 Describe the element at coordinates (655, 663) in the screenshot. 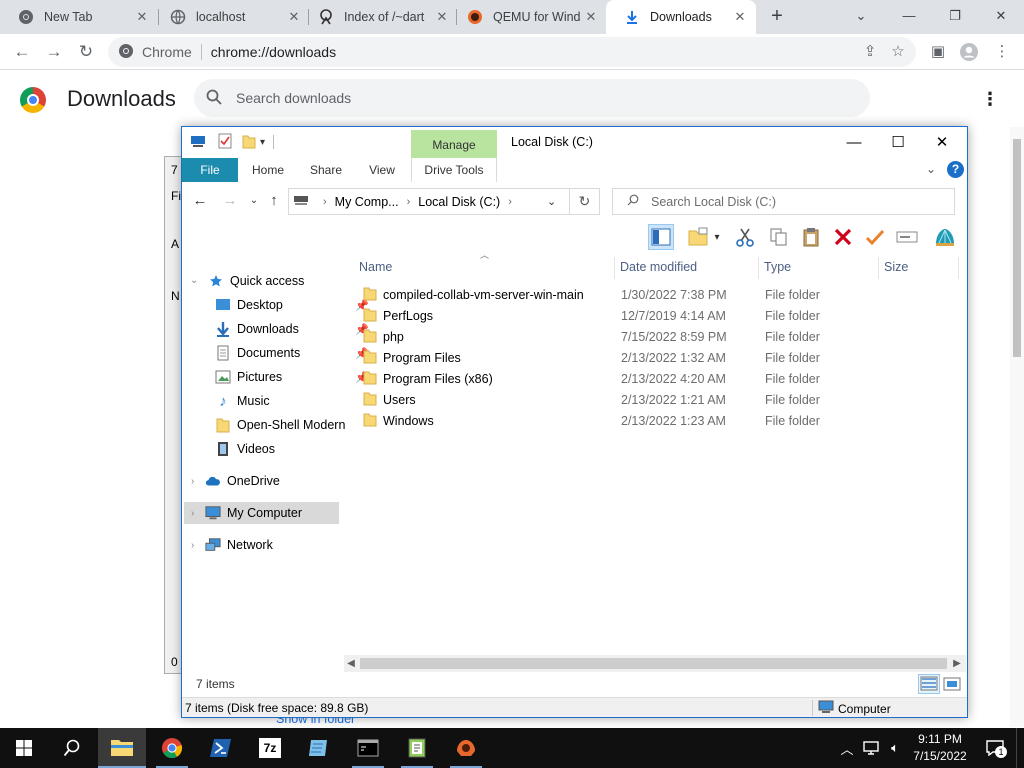

I see `horizontal-scrollbar: ◀ ▶` at that location.